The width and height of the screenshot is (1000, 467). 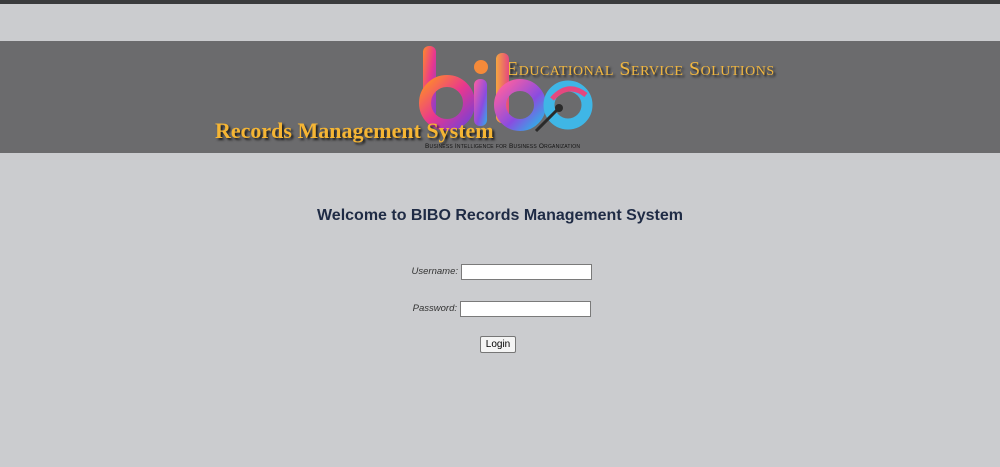 What do you see at coordinates (498, 344) in the screenshot?
I see `login-button: Login` at bounding box center [498, 344].